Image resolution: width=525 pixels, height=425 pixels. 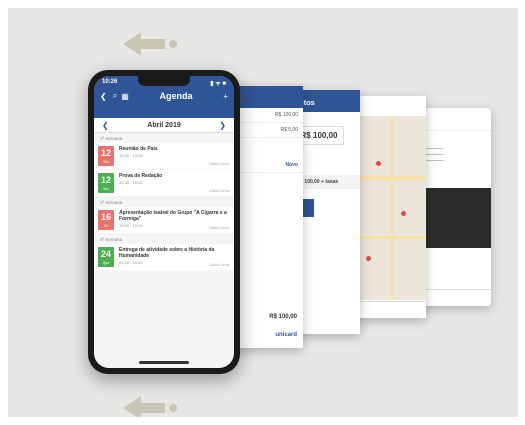 What do you see at coordinates (164, 362) in the screenshot?
I see `home-indicator` at bounding box center [164, 362].